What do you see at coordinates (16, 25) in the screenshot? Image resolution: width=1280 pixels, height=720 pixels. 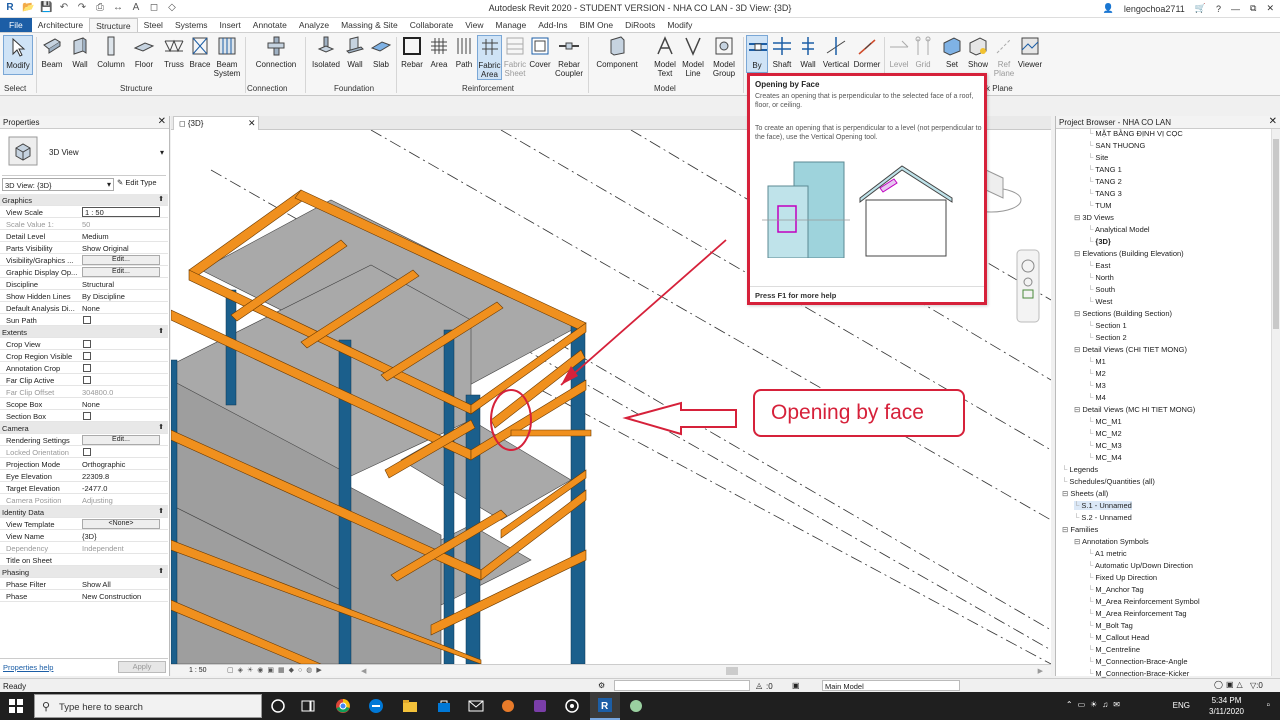 I see `tab-file: File` at bounding box center [16, 25].